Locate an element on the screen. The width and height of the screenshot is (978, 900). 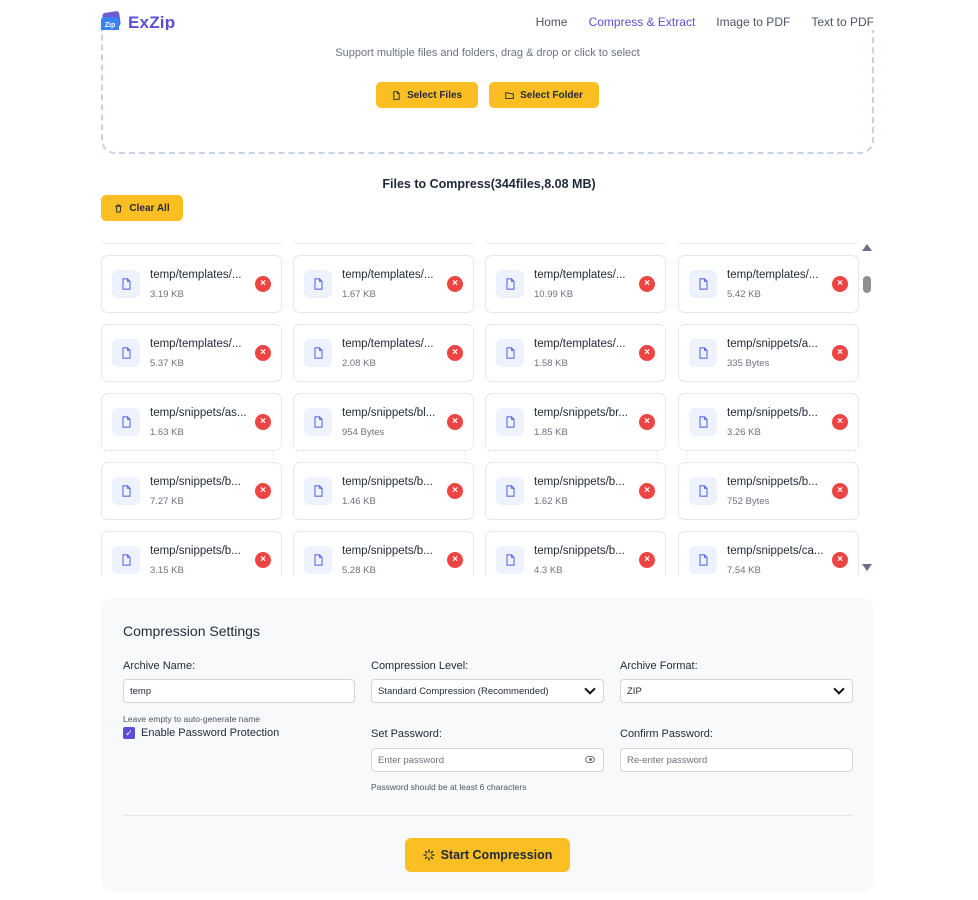
compression-level-value: Standard Compression (Recommended) is located at coordinates (463, 691).